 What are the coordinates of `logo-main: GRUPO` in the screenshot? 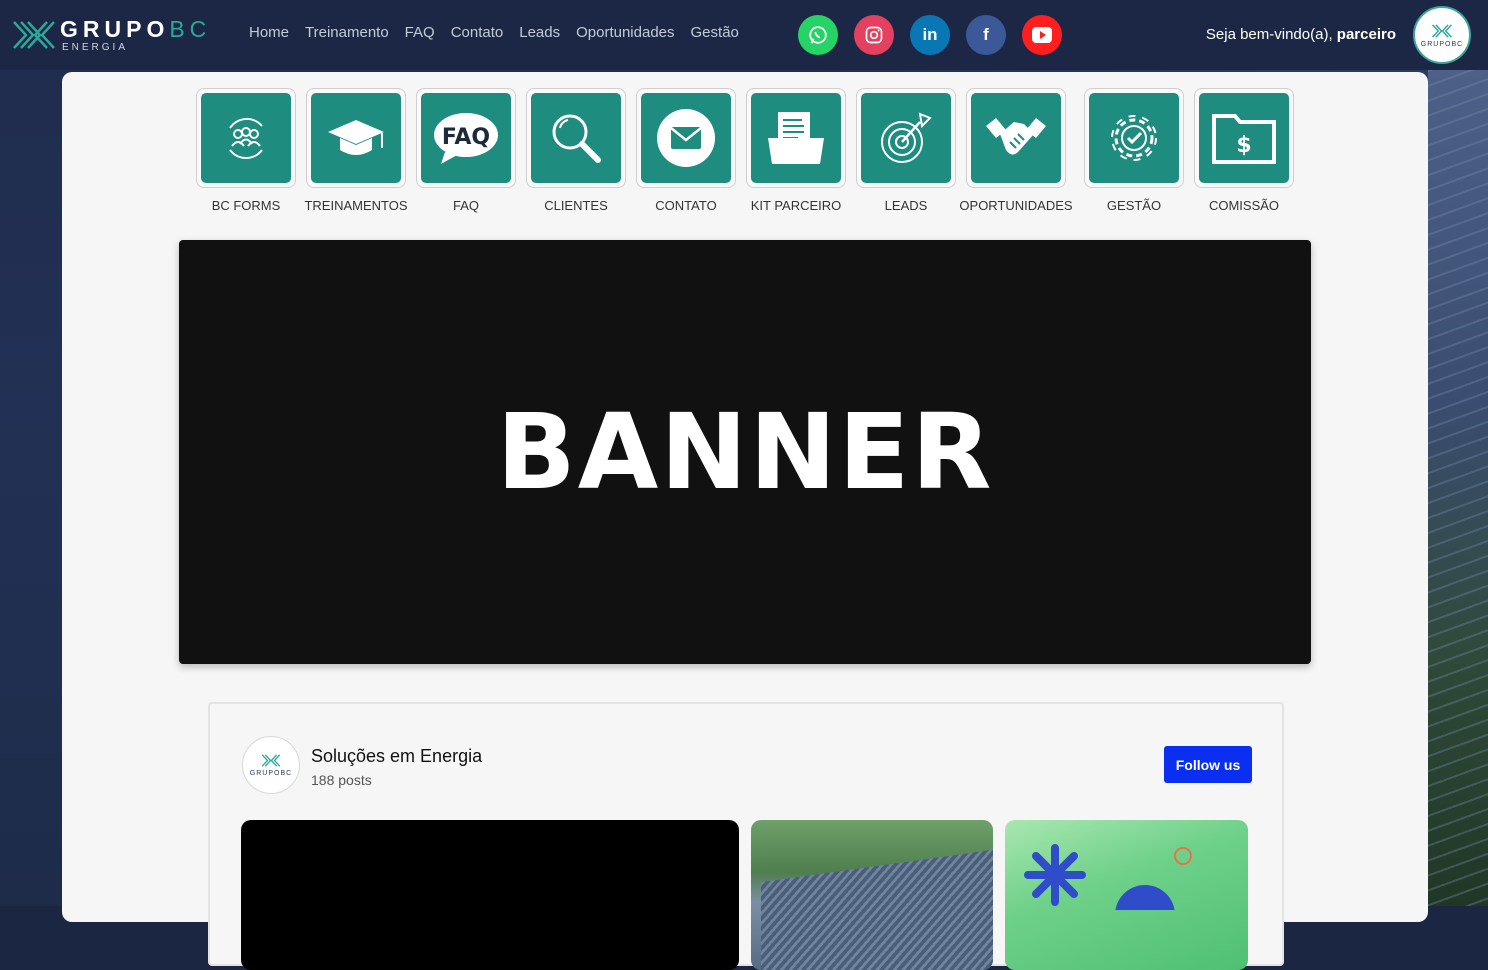 It's located at (115, 29).